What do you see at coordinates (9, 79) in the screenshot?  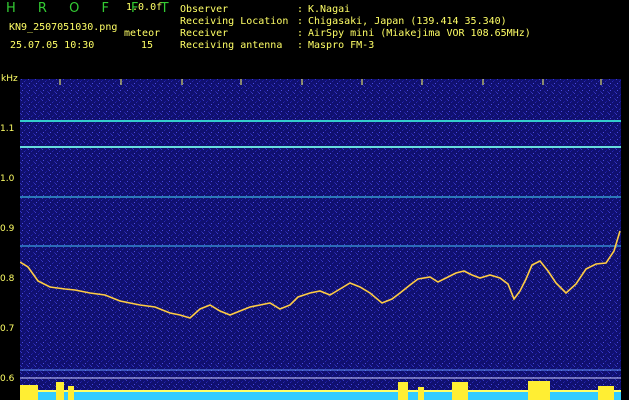 I see `y-axis-unit: kHz` at bounding box center [9, 79].